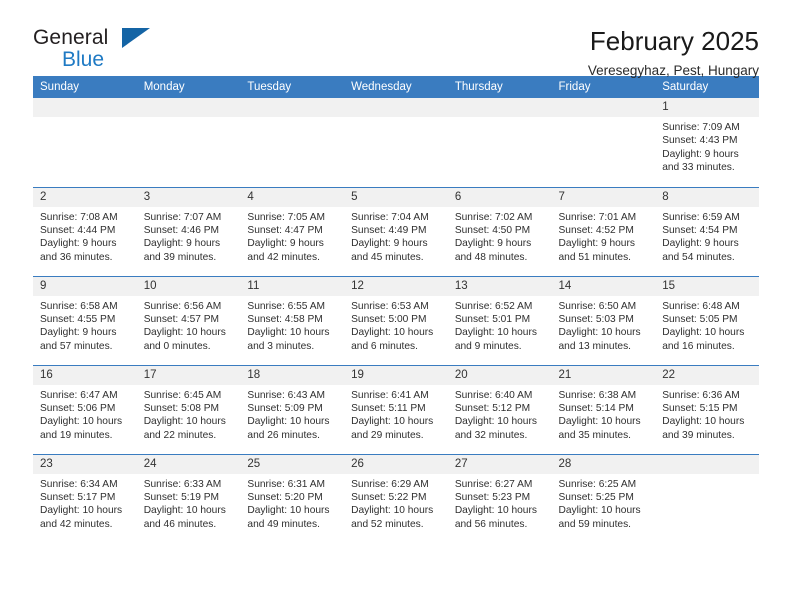 This screenshot has width=792, height=612. I want to click on sunset-text: Sunset: 5:06 PM, so click(78, 408).